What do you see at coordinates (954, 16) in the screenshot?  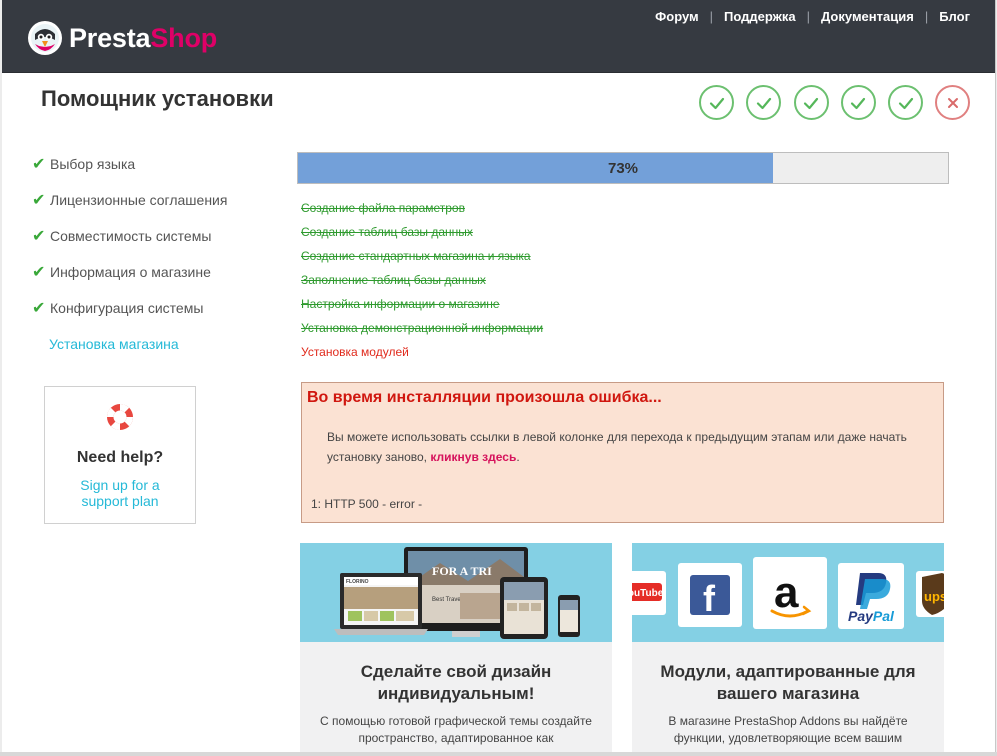 I see `nav-link-blog: Блог` at bounding box center [954, 16].